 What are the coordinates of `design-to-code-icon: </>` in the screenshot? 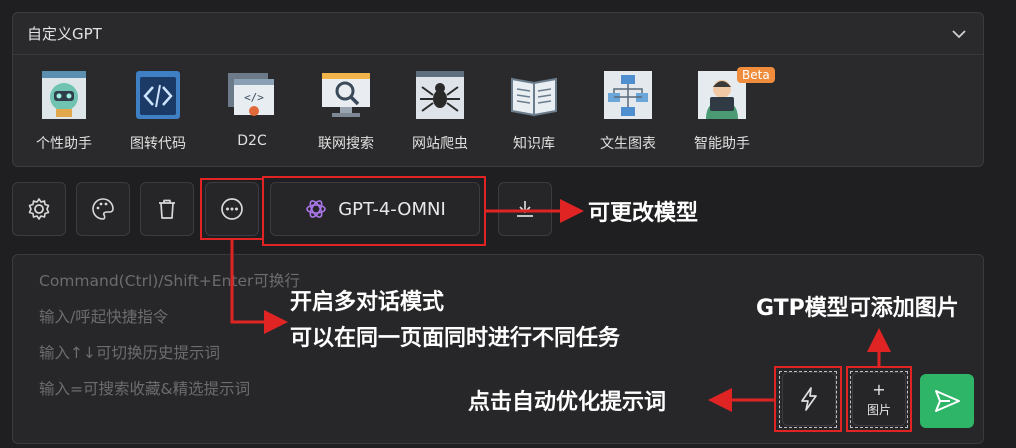 It's located at (251, 94).